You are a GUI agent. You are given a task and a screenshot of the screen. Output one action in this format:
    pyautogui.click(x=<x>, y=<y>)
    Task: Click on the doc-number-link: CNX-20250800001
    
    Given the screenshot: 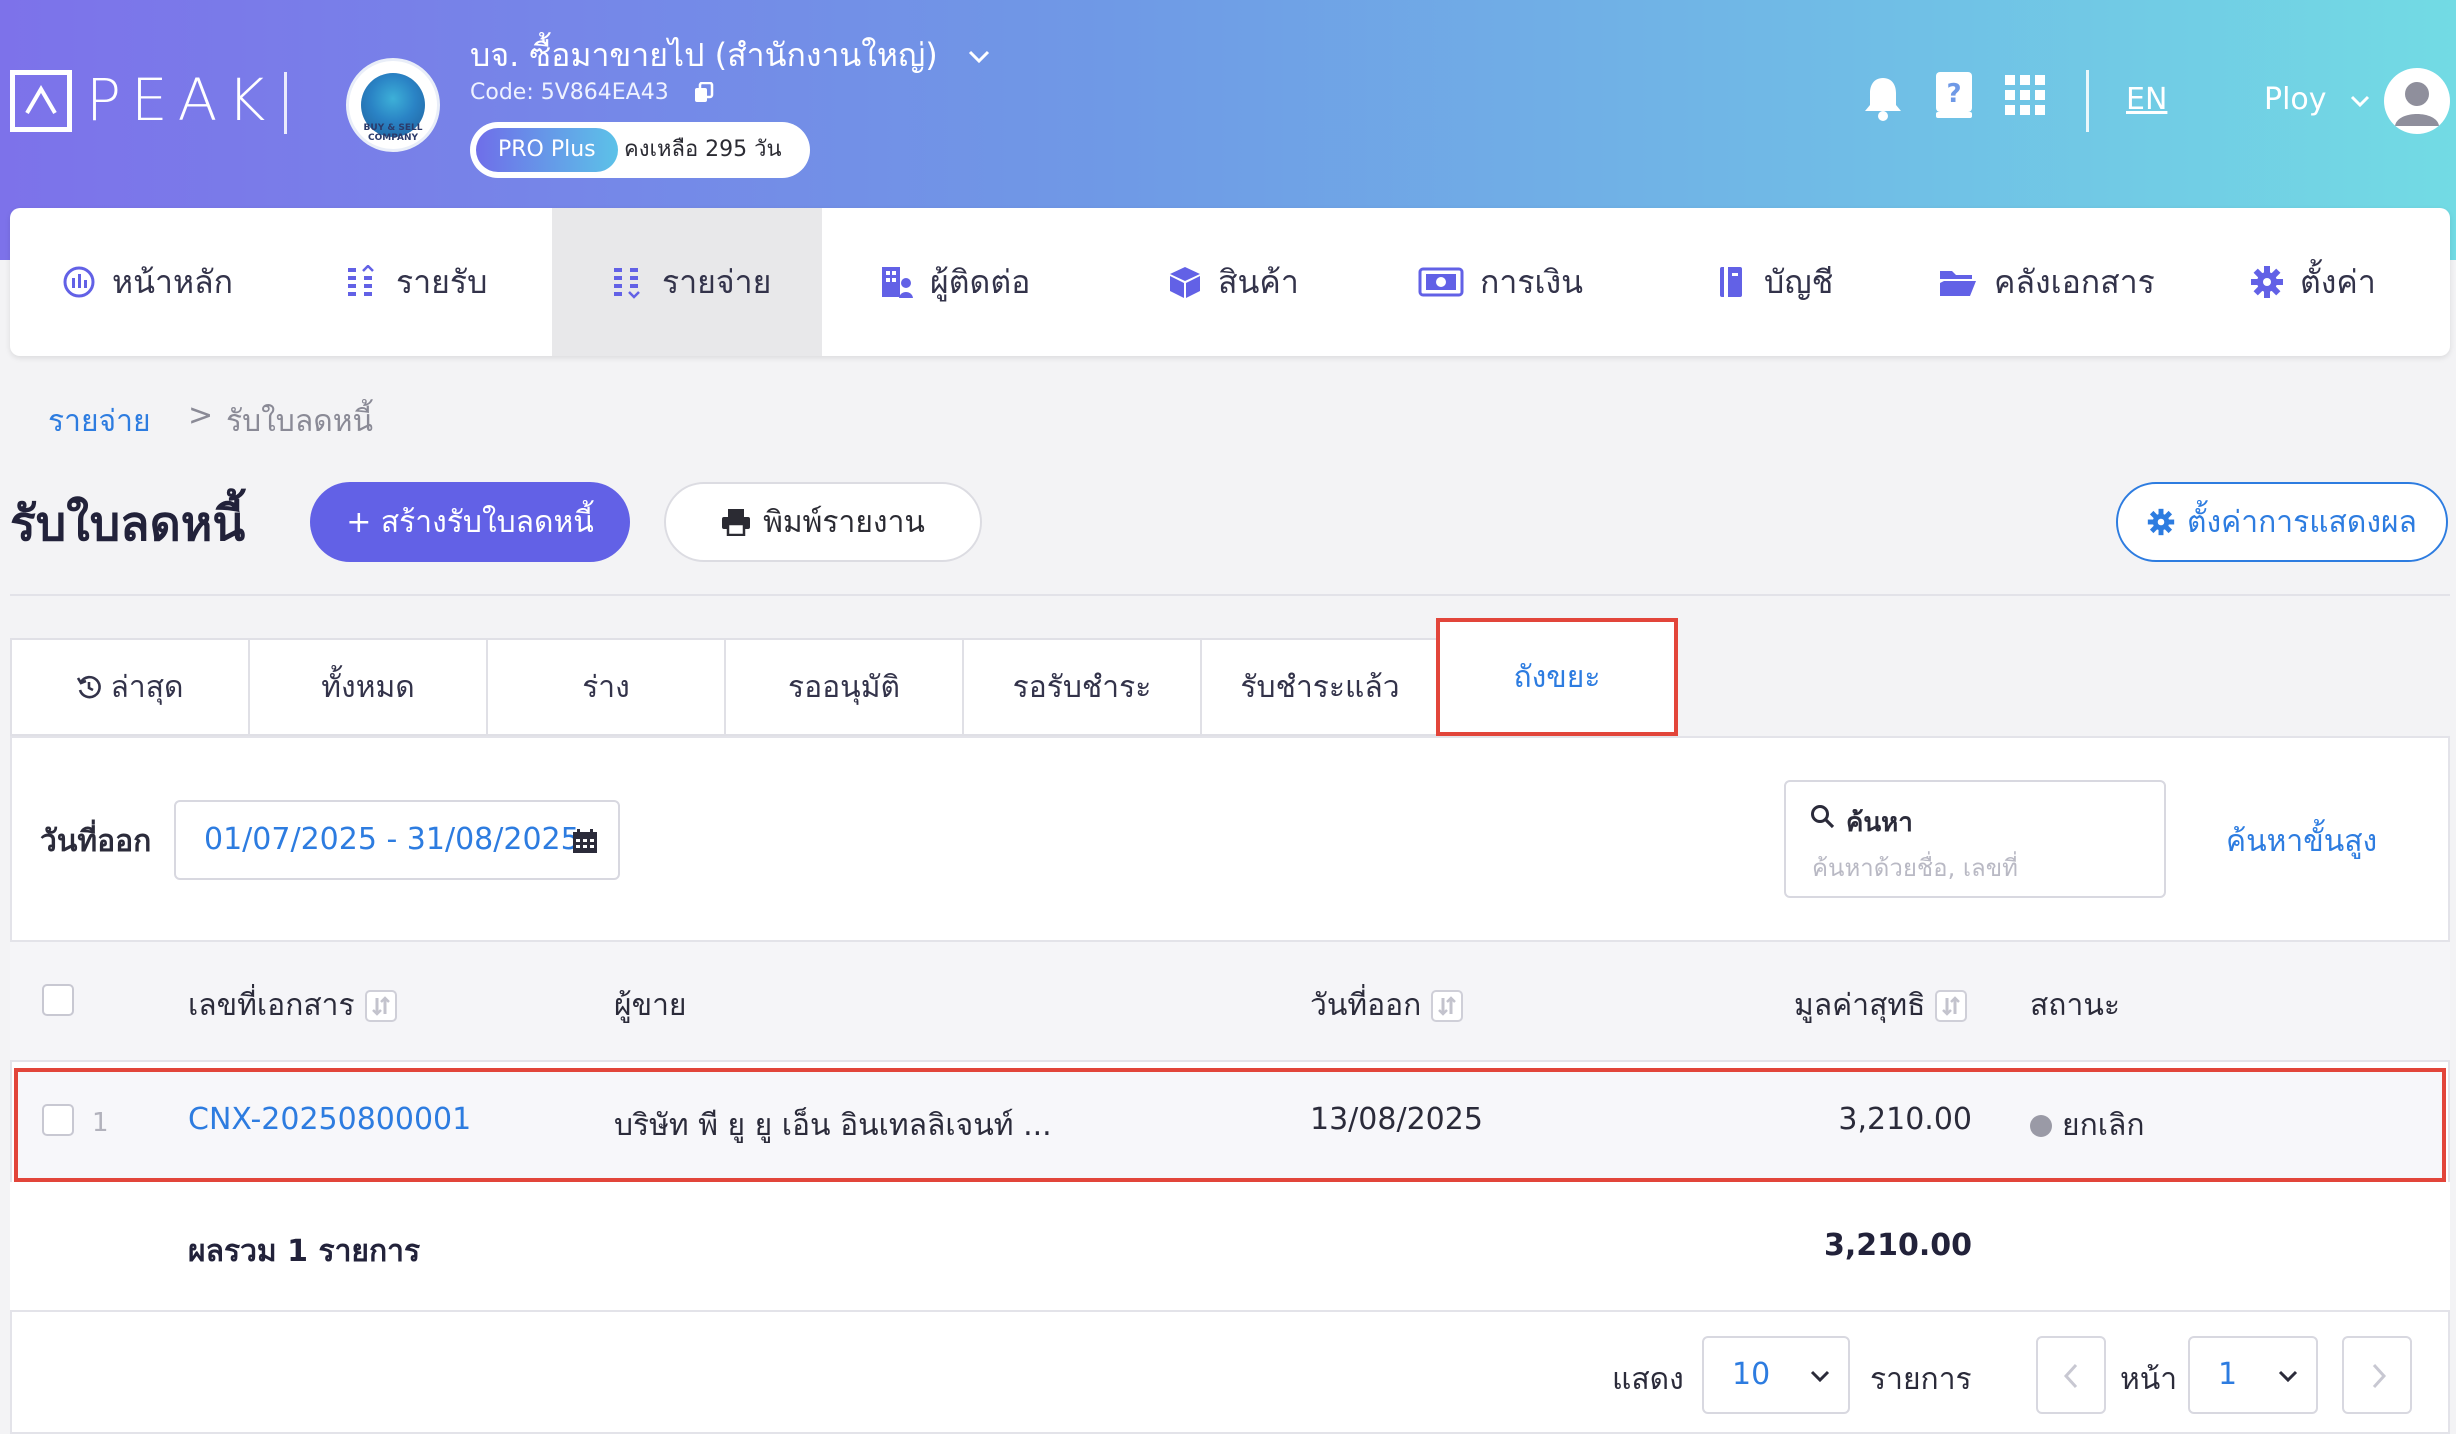 What is the action you would take?
    pyautogui.click(x=329, y=1119)
    